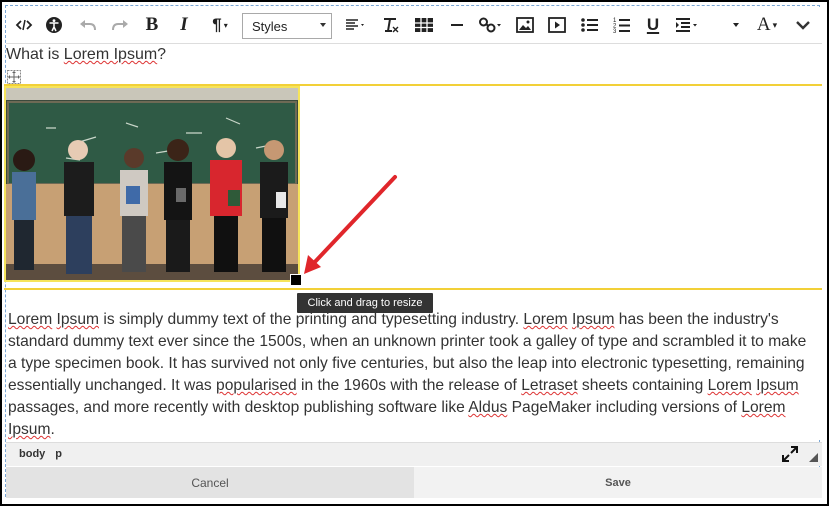  Describe the element at coordinates (210, 482) in the screenshot. I see `cancel-button: Cancel` at that location.